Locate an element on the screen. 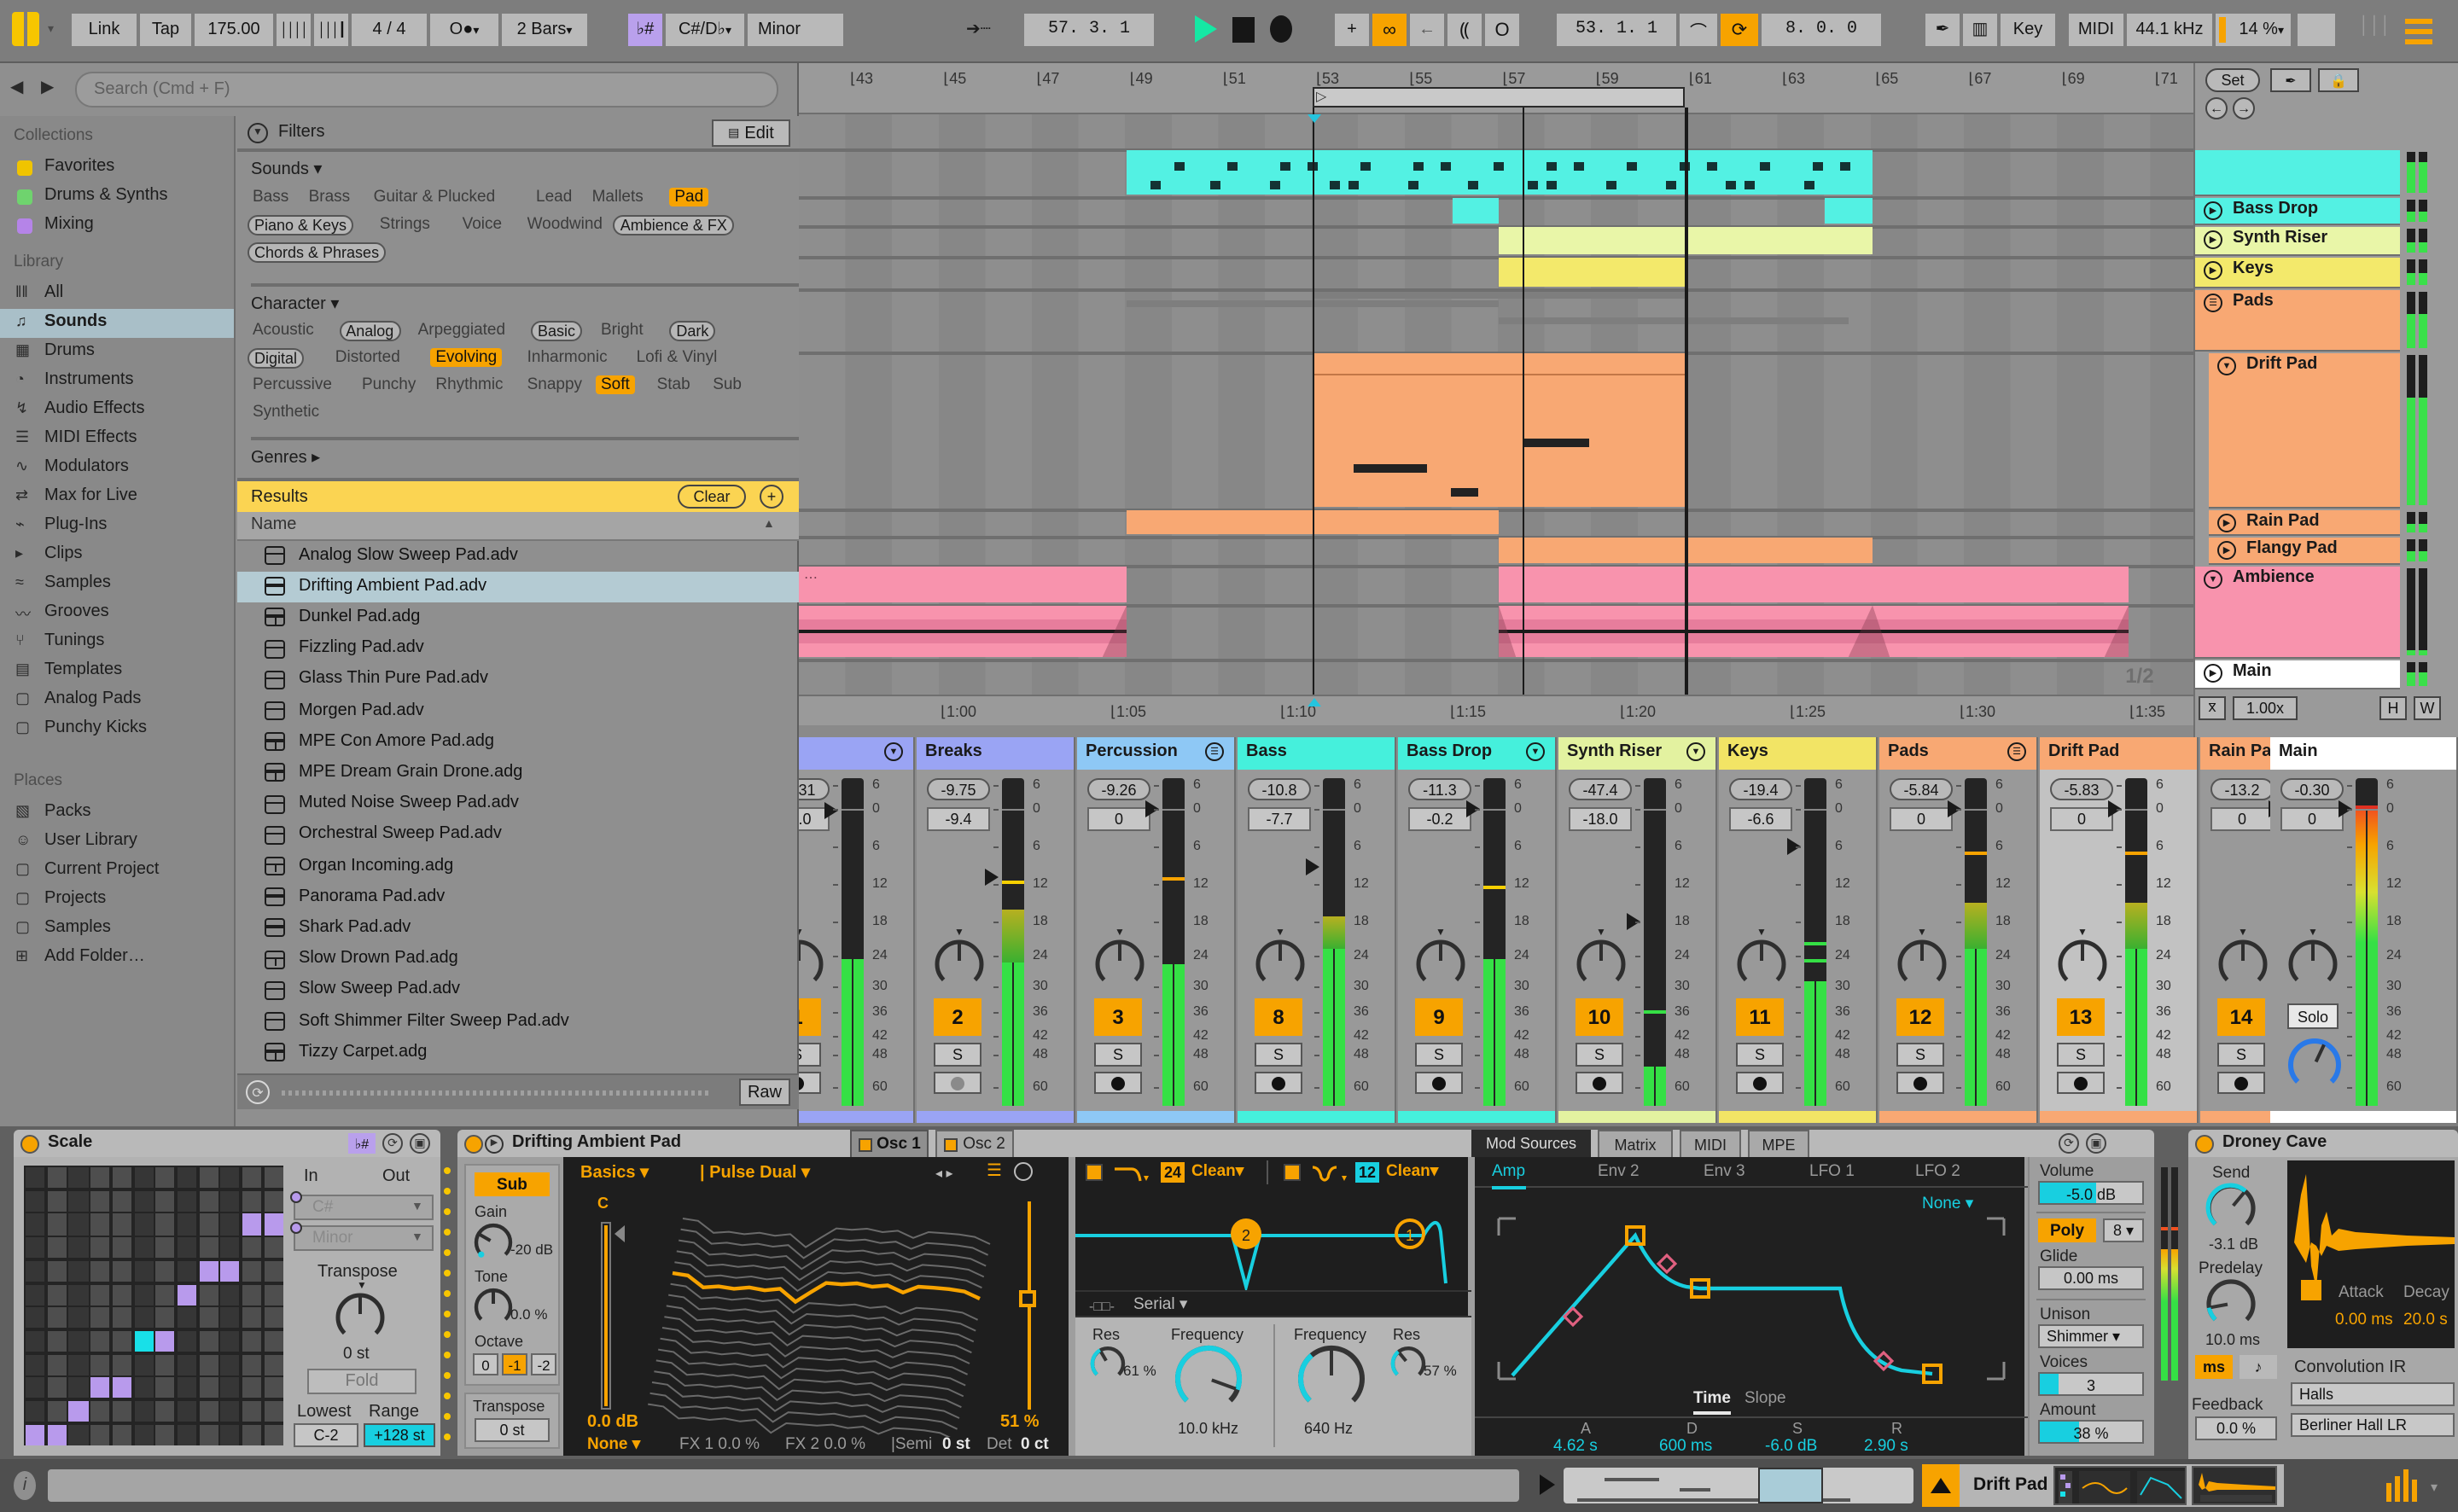  control-surface-arrow-icon: ▾ is located at coordinates (51, 29).